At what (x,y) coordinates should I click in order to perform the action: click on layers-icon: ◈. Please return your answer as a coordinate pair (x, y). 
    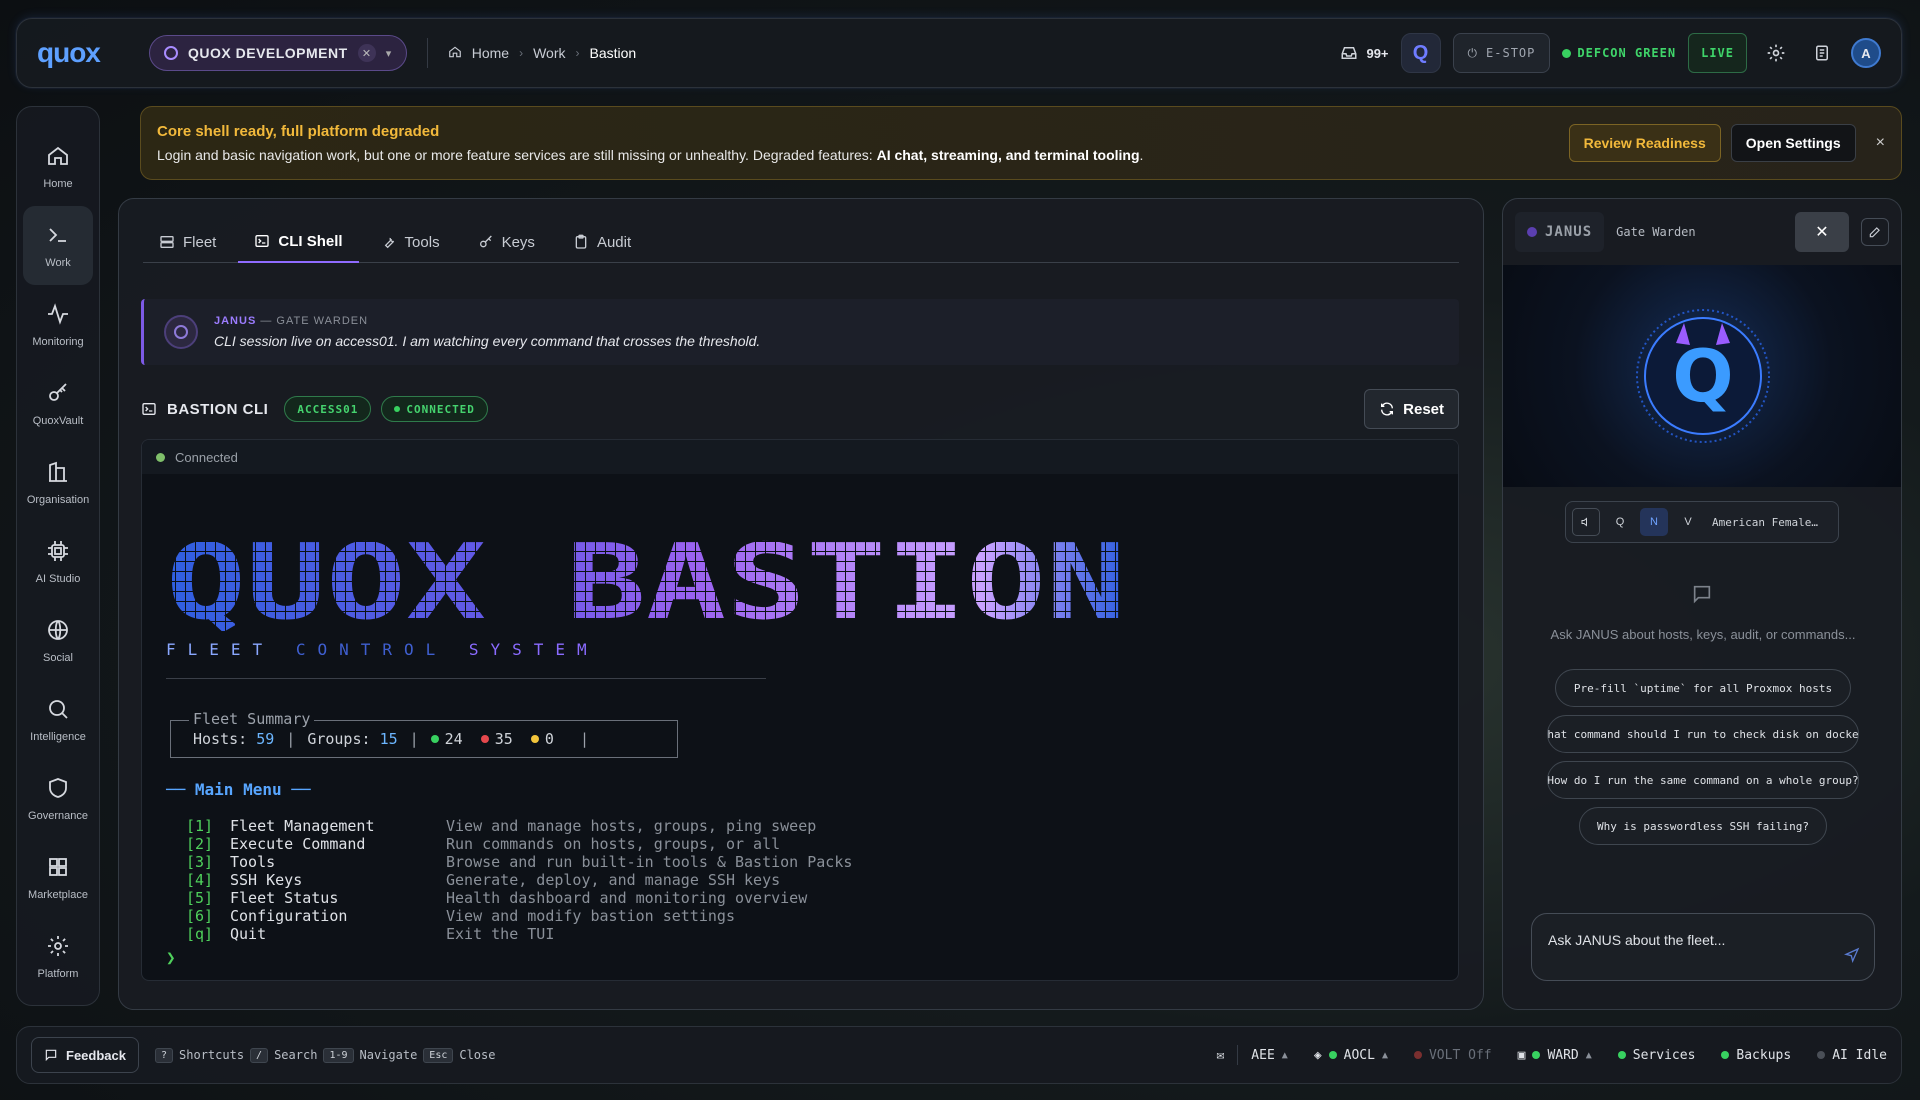
    Looking at the image, I should click on (1317, 1055).